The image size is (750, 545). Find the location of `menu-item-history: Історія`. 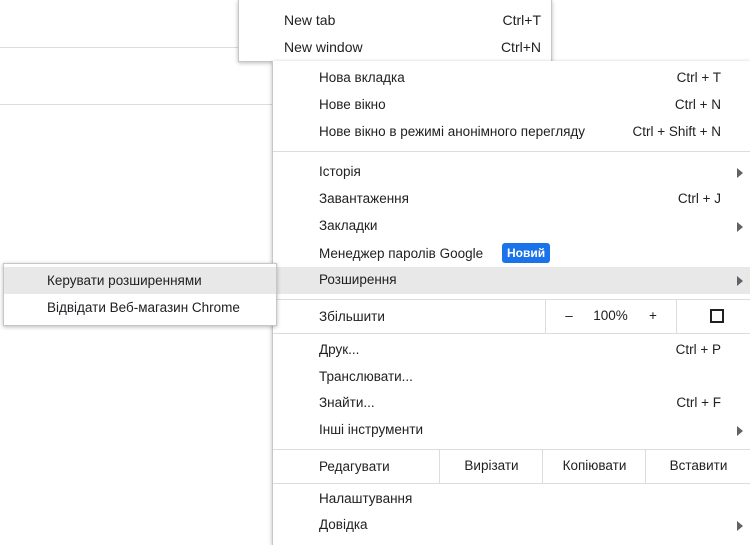

menu-item-history: Історія is located at coordinates (511, 172).